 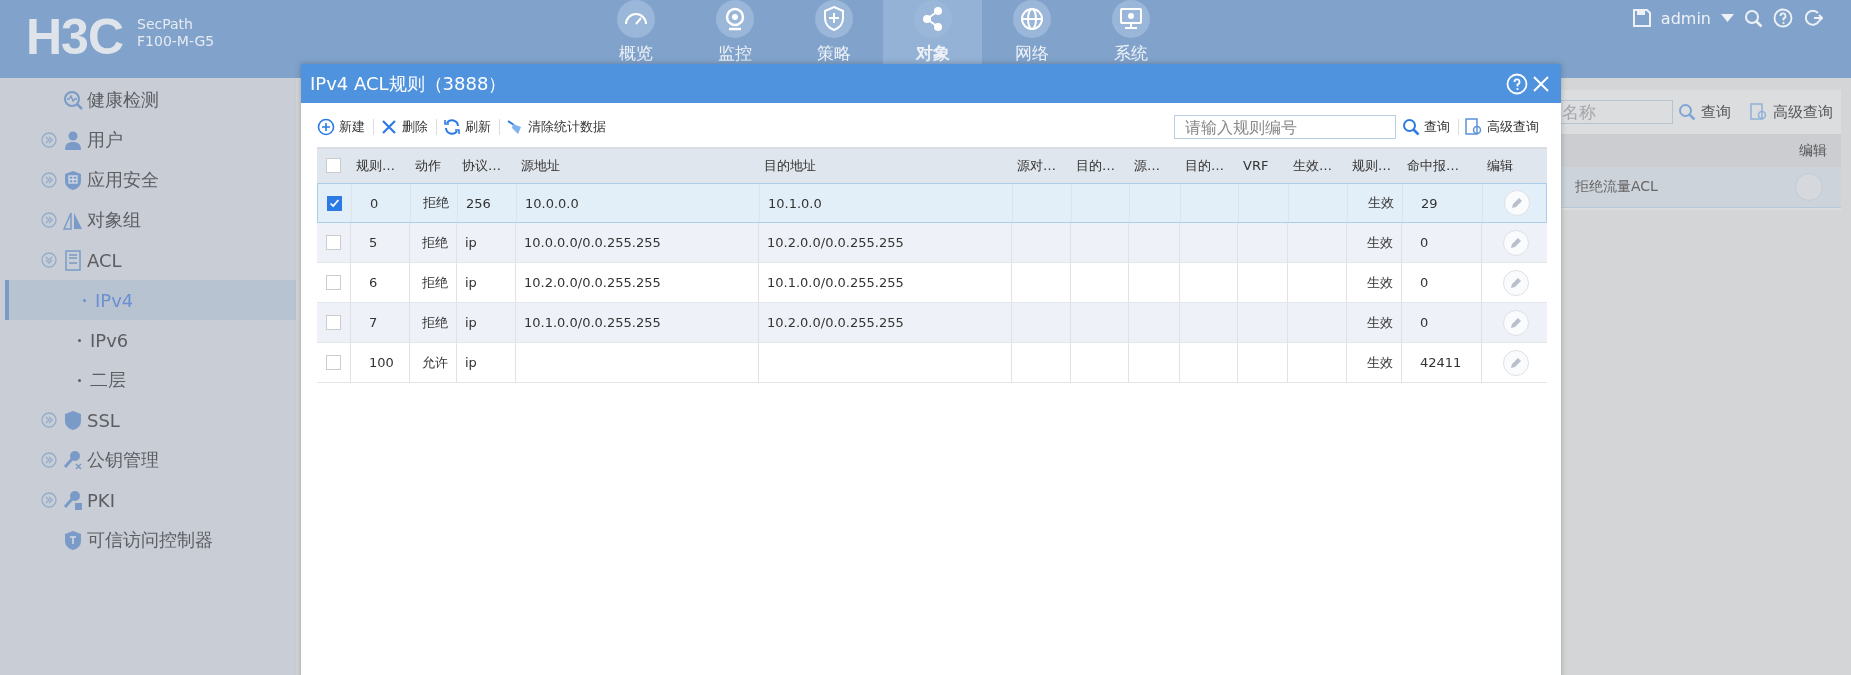 What do you see at coordinates (1813, 18) in the screenshot?
I see `logout-icon` at bounding box center [1813, 18].